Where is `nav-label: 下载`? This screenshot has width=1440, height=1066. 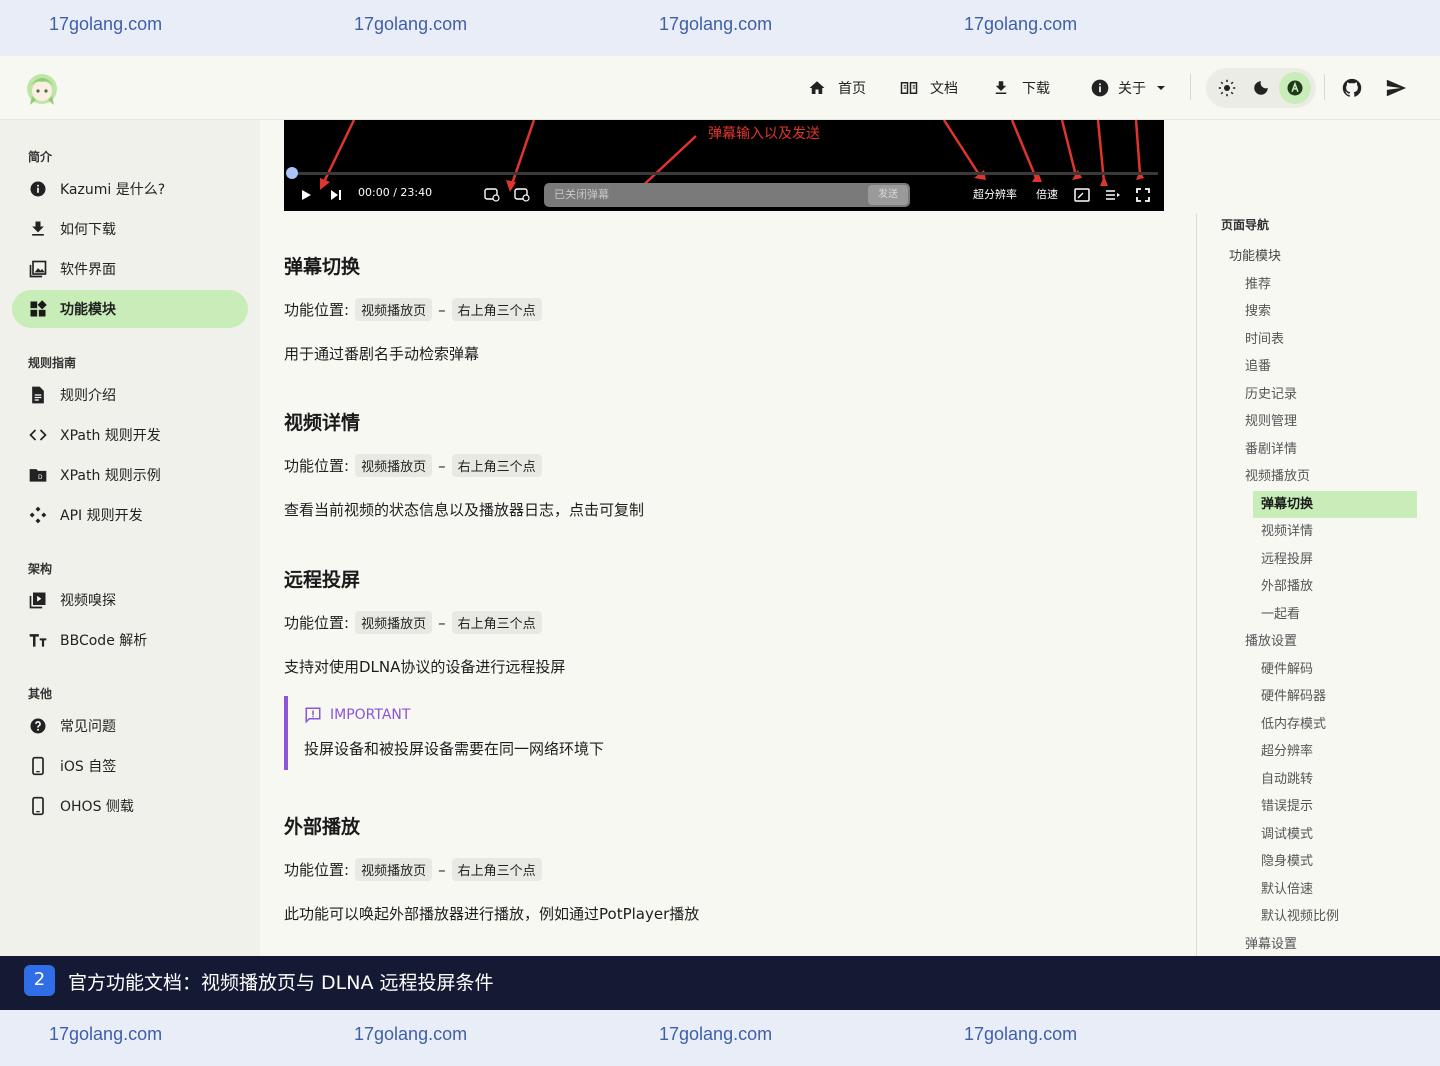 nav-label: 下载 is located at coordinates (1036, 89).